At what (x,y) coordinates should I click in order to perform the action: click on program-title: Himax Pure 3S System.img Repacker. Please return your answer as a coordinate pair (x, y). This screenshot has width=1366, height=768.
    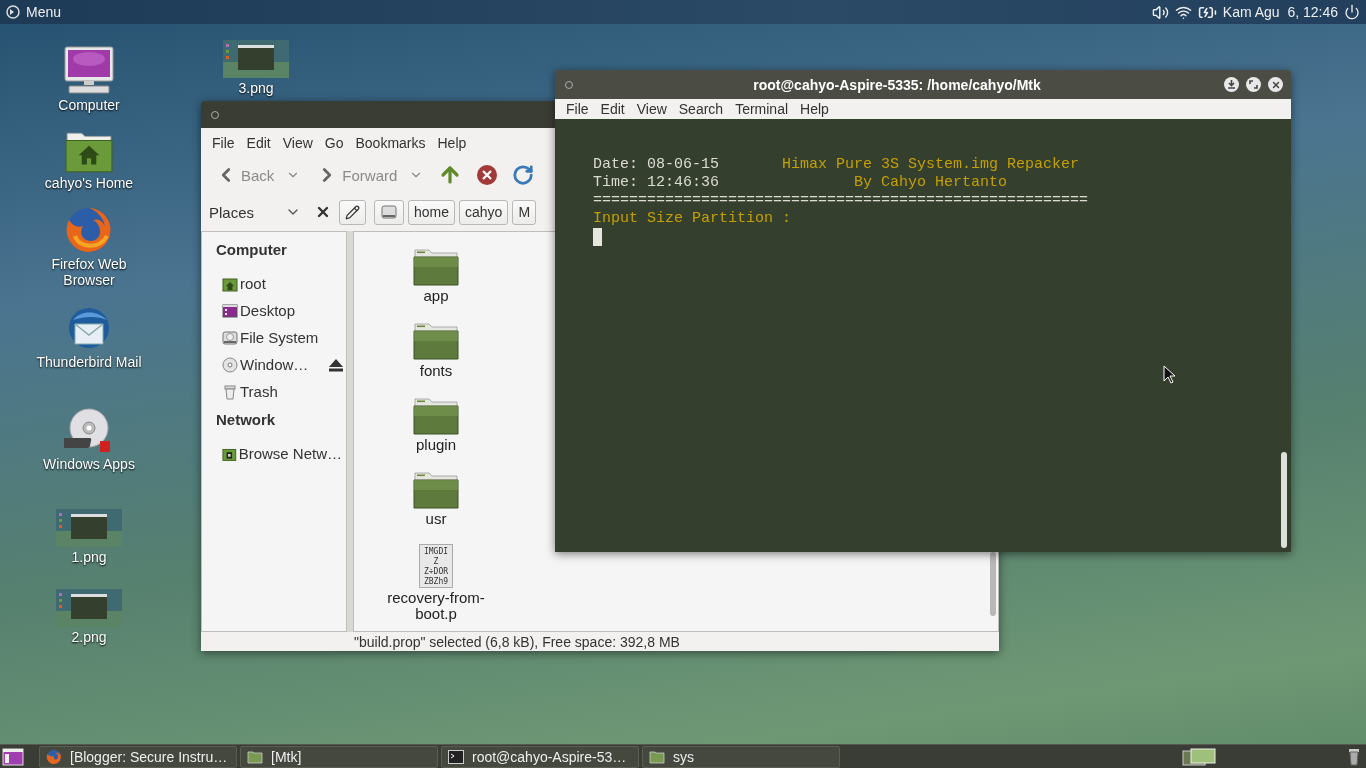
    Looking at the image, I should click on (931, 165).